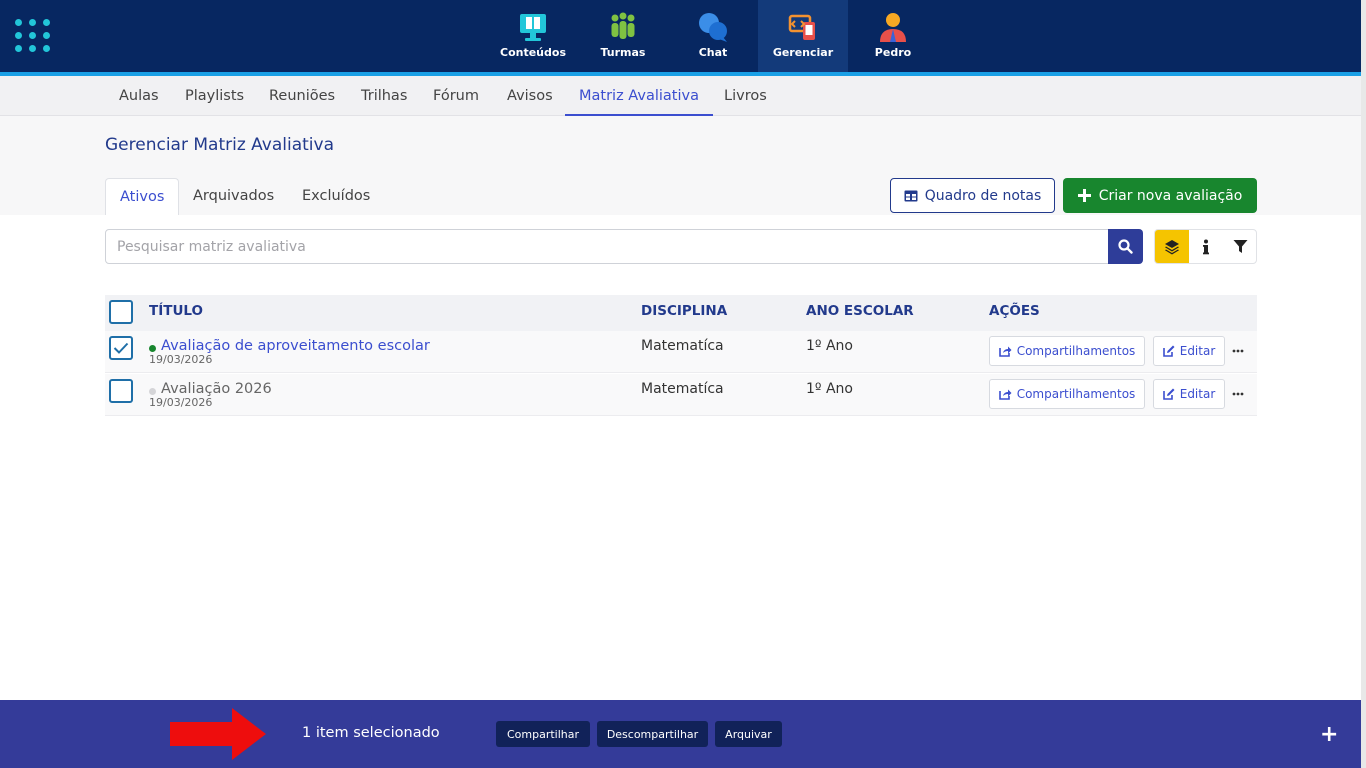 The image size is (1366, 768). What do you see at coordinates (530, 96) in the screenshot?
I see `subnav-avisos: Avisos` at bounding box center [530, 96].